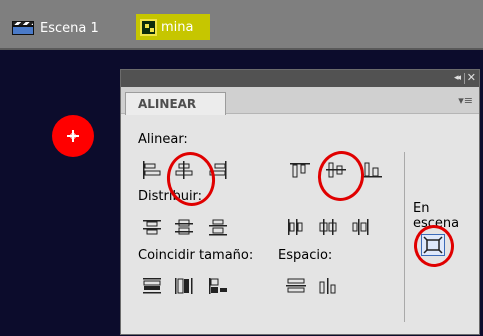 The width and height of the screenshot is (483, 336). I want to click on stage-object-mina, so click(73, 136).